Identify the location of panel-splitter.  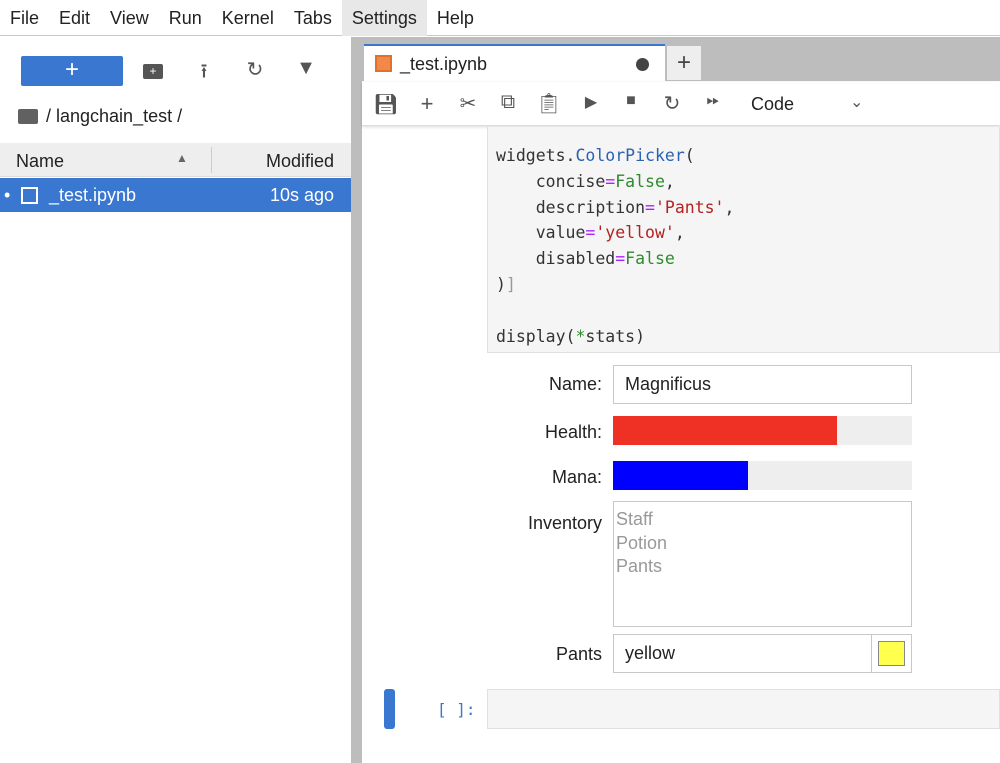
(356, 400).